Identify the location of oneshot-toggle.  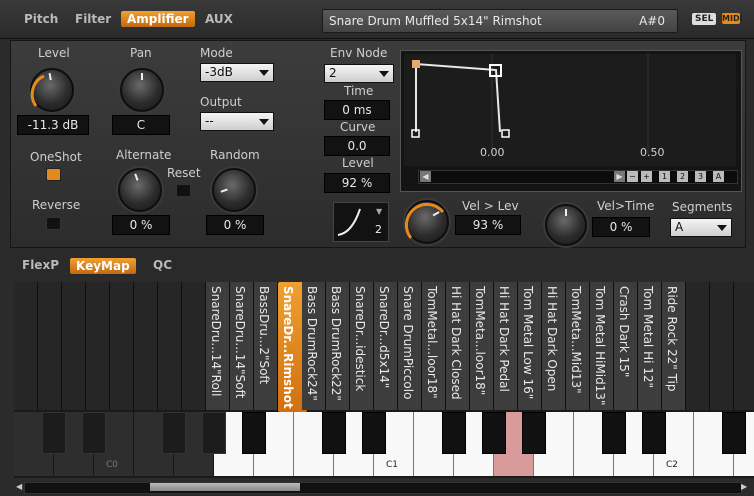
(53, 174).